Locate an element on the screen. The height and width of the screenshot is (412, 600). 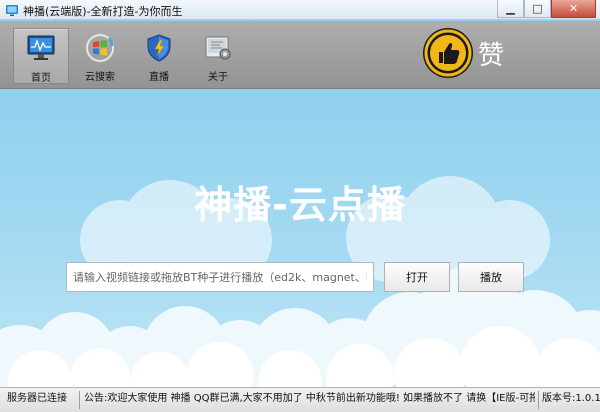
tool-label: 首页 is located at coordinates (41, 78).